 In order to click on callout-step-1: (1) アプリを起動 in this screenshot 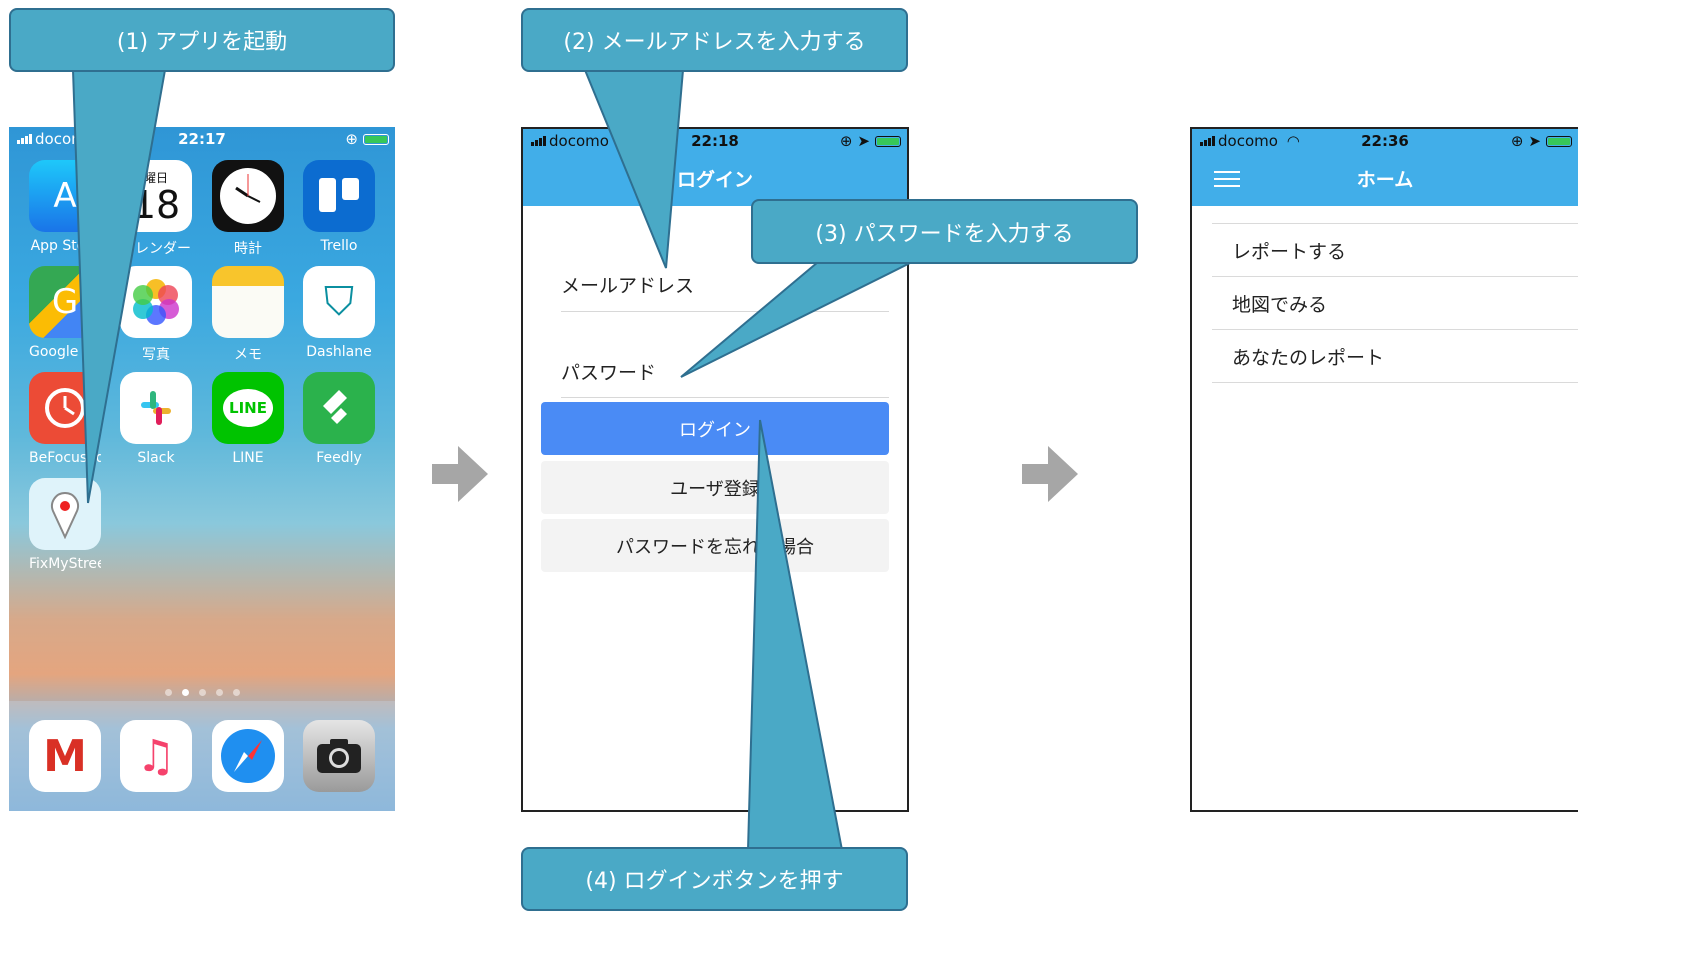, I will do `click(202, 40)`.